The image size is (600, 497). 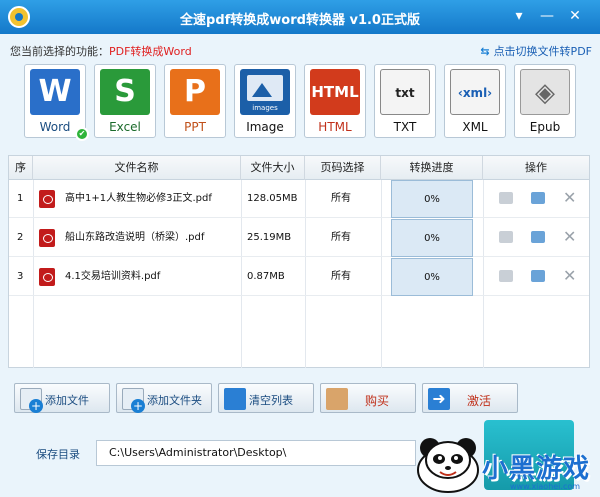 I want to click on format-html-button: HTML HTML, so click(x=335, y=101).